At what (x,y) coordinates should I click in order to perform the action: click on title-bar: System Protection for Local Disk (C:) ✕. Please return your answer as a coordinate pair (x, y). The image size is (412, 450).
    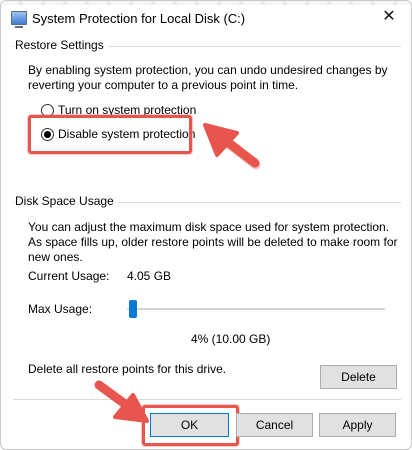
    Looking at the image, I should click on (206, 19).